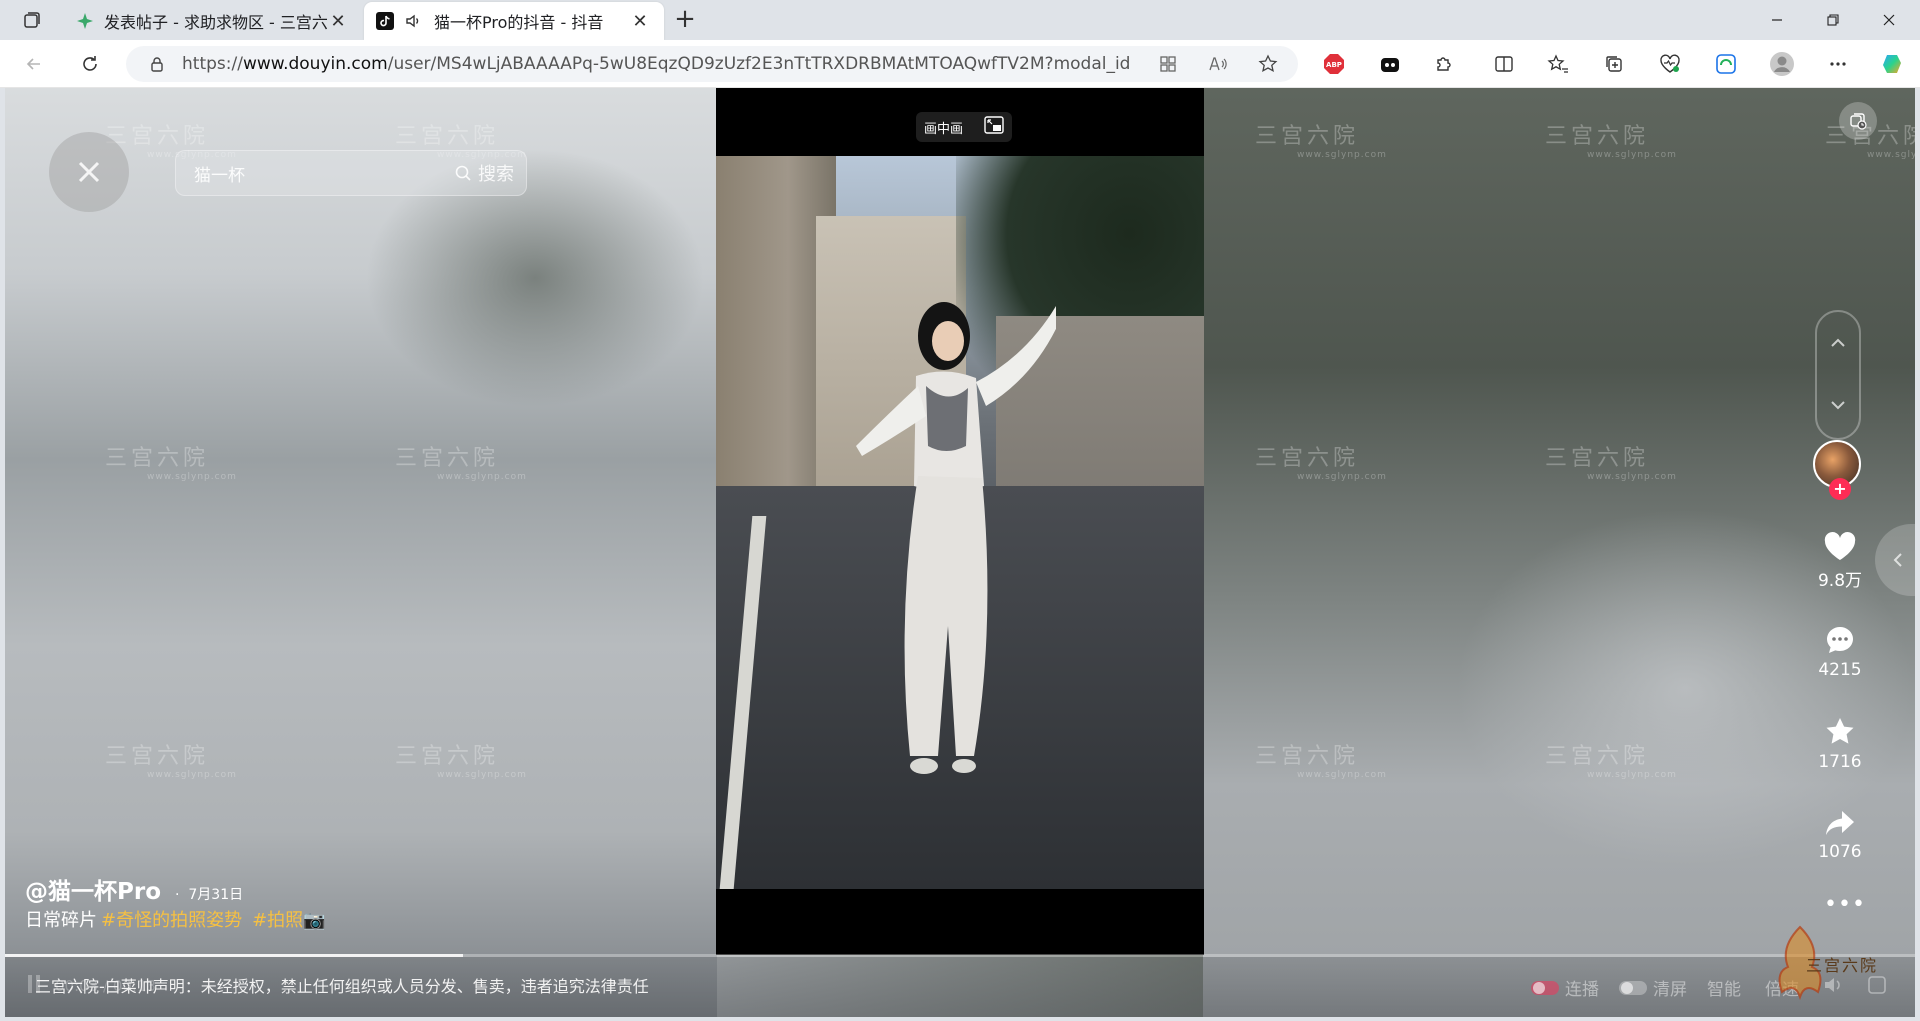 This screenshot has height=1021, width=1920. Describe the element at coordinates (1504, 64) in the screenshot. I see `split-screen-icon` at that location.